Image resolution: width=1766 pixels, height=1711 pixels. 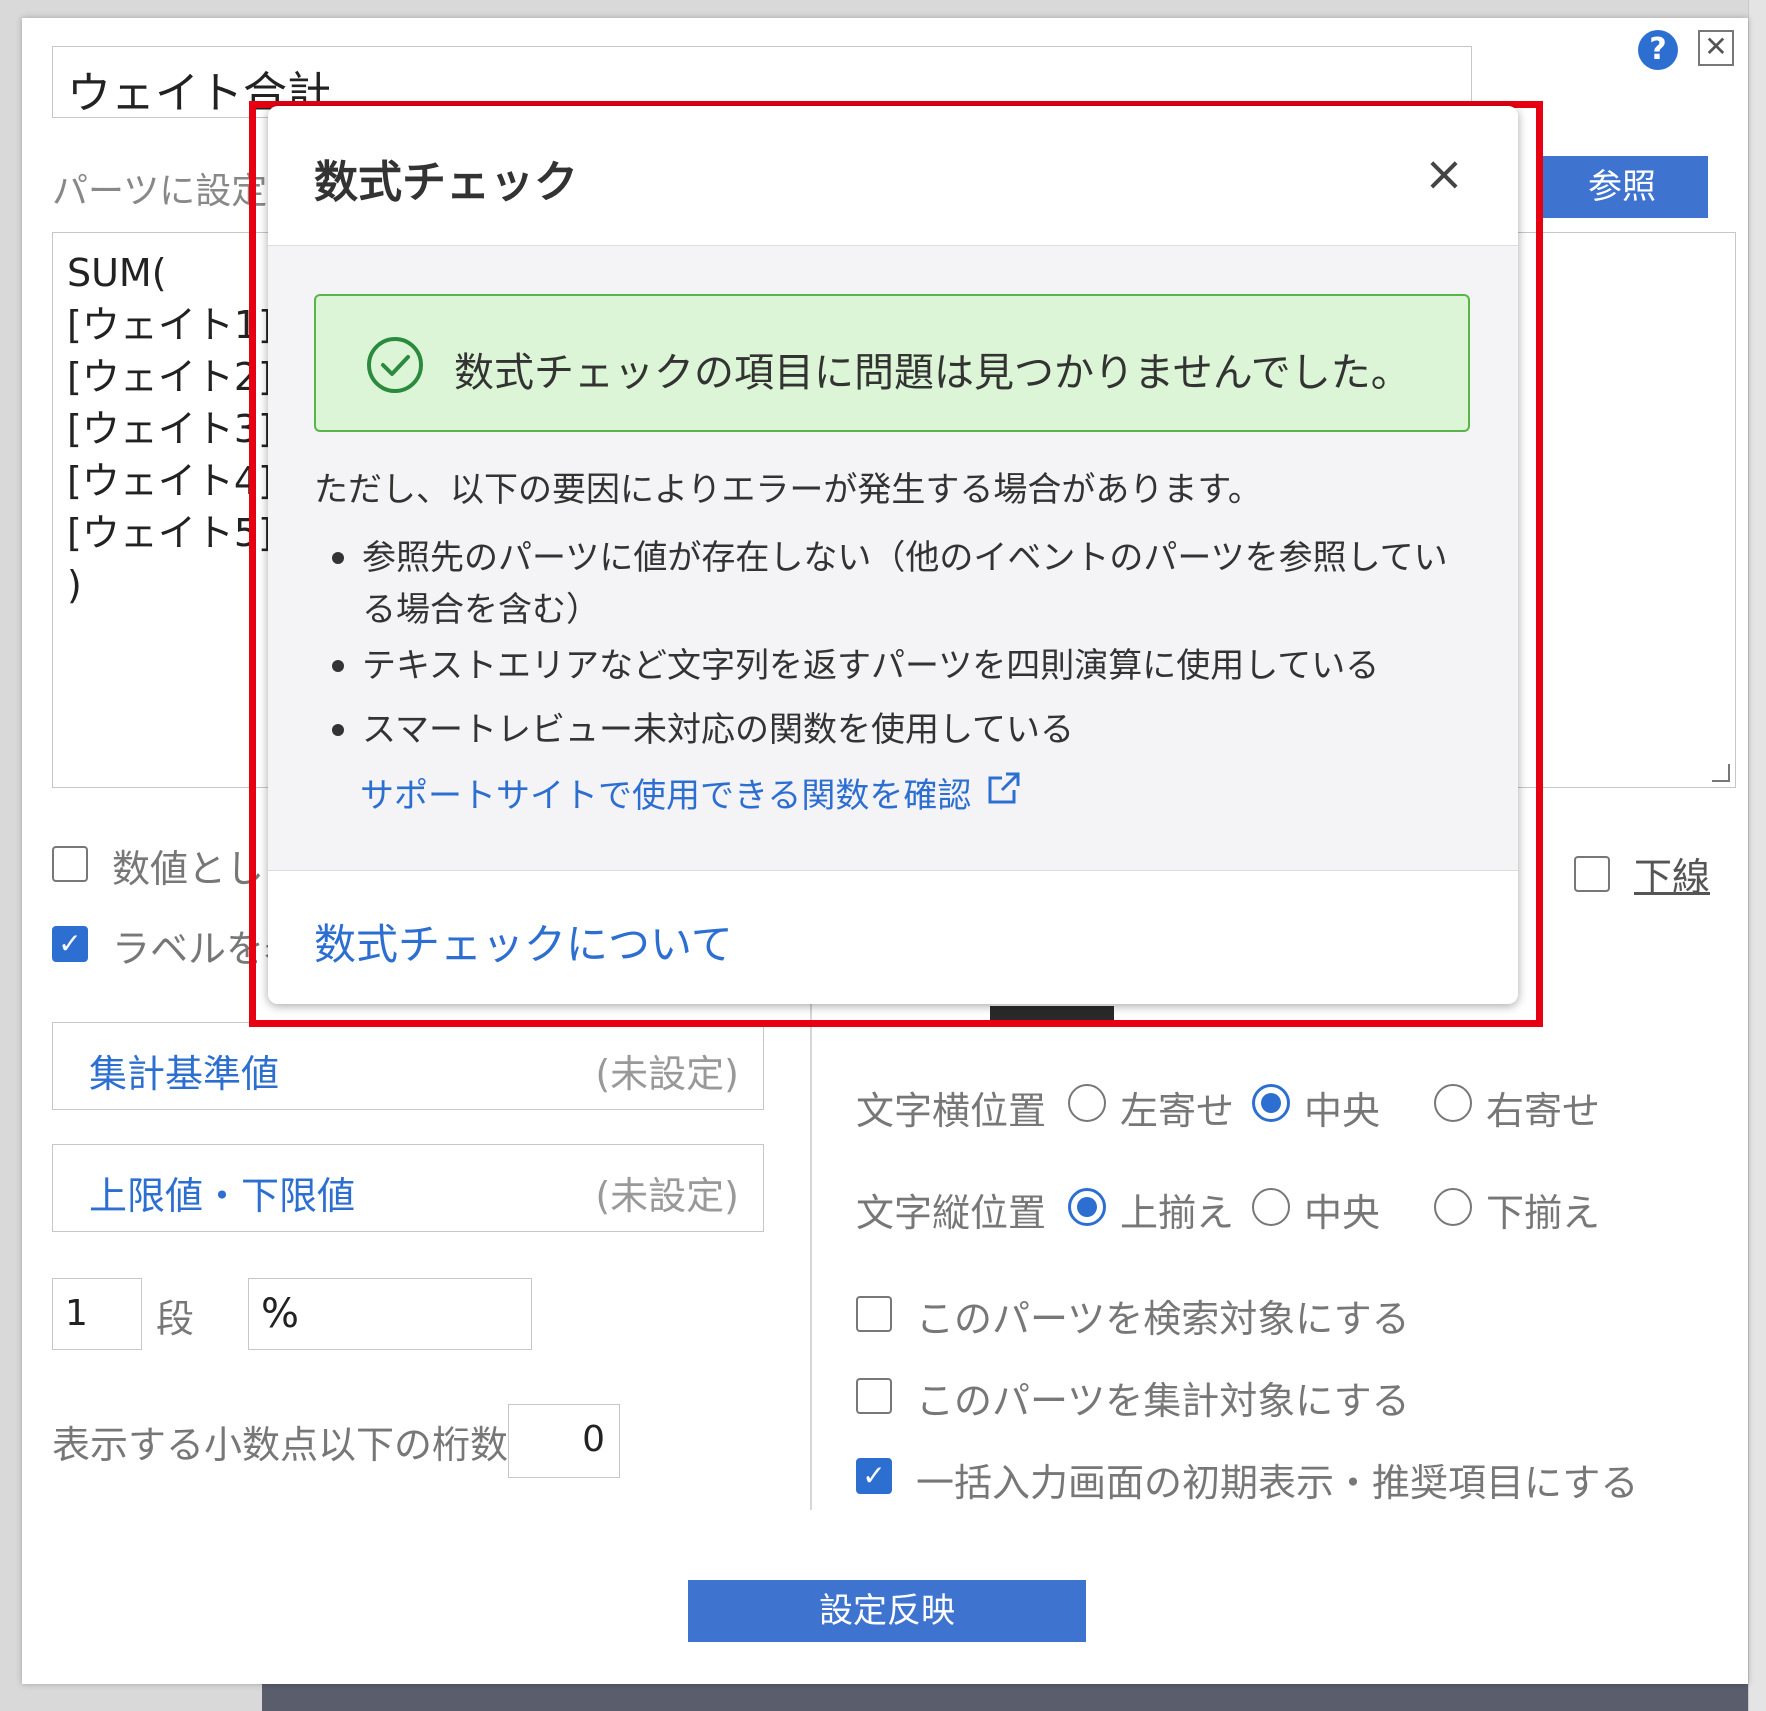 I want to click on bulk-input-label: 一括入力画面の初期表示・推奨項目にする, so click(x=1277, y=1483).